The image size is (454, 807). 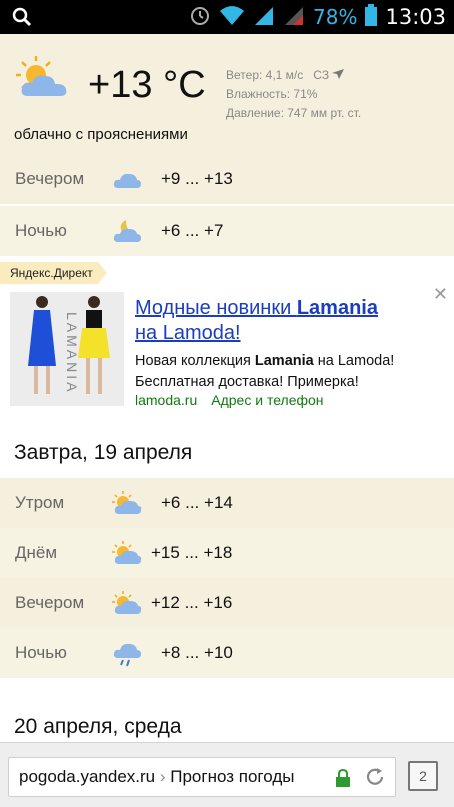 What do you see at coordinates (267, 400) in the screenshot?
I see `ad-address-link: Адрес и телефон` at bounding box center [267, 400].